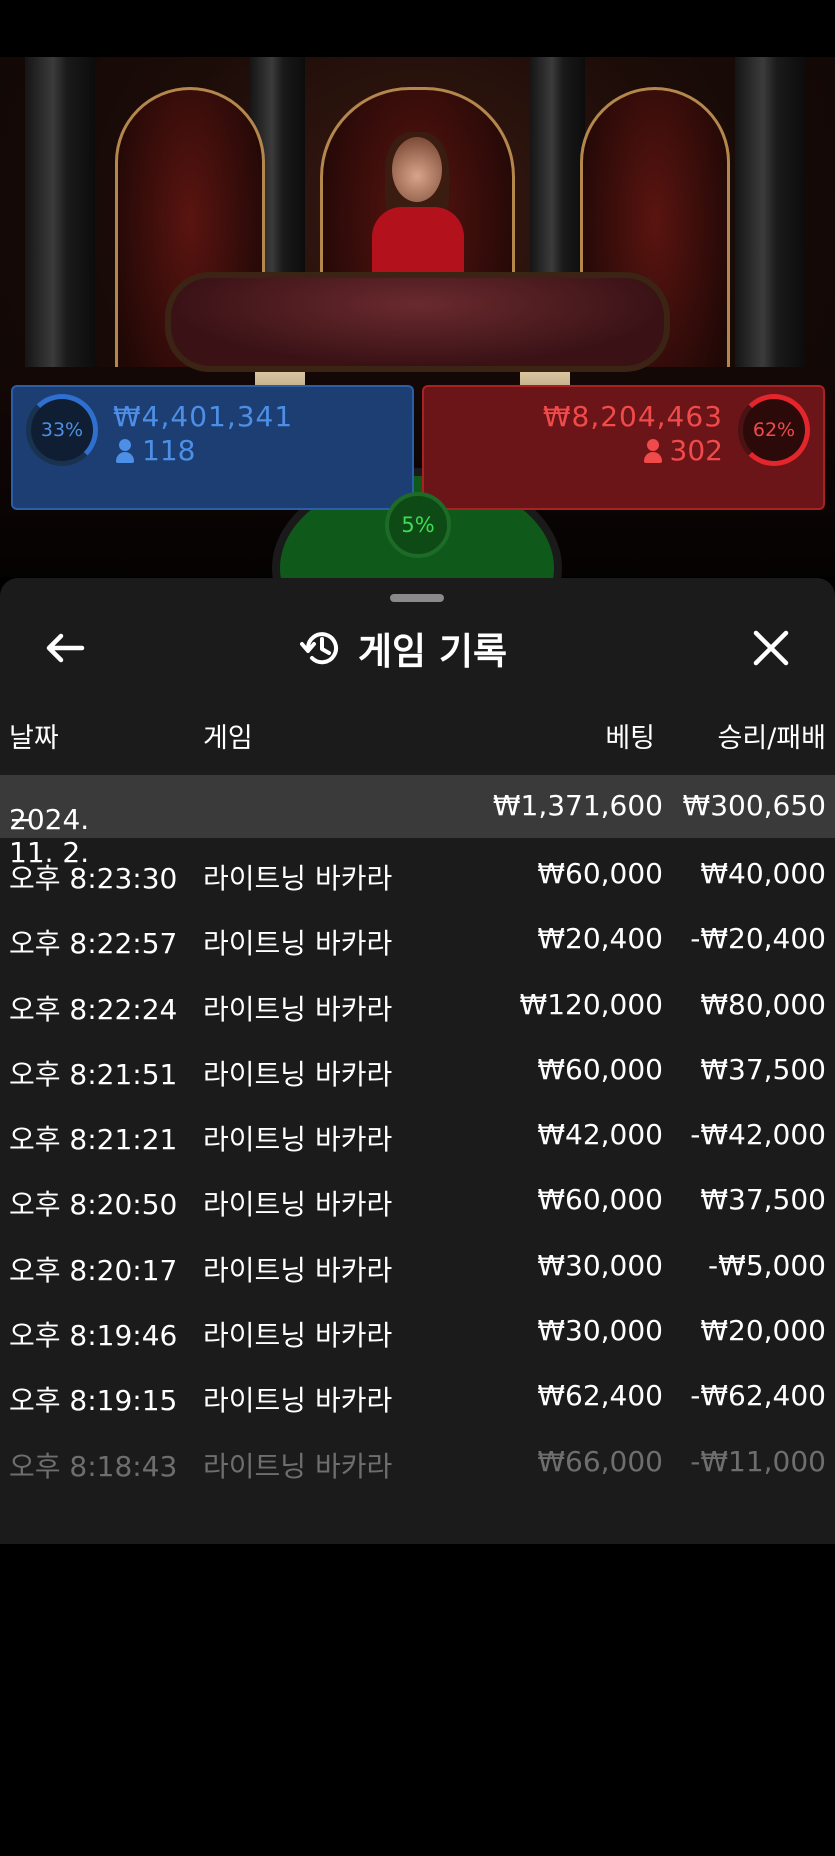  I want to click on page-title: 게임 기록, so click(433, 651).